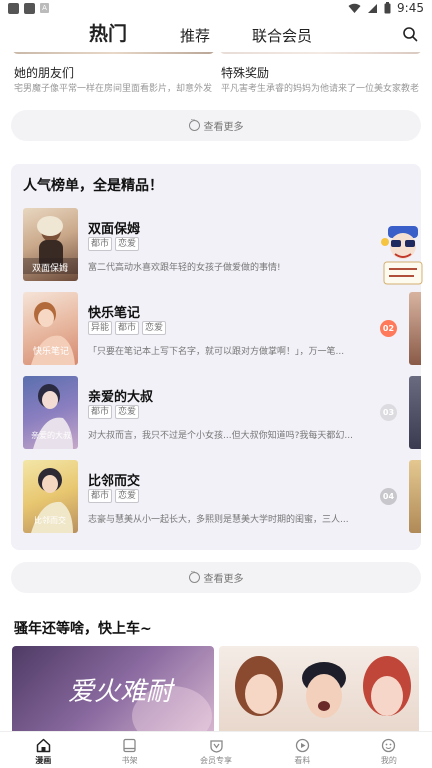 Image resolution: width=432 pixels, height=768 pixels. Describe the element at coordinates (43, 745) in the screenshot. I see `home-icon` at that location.